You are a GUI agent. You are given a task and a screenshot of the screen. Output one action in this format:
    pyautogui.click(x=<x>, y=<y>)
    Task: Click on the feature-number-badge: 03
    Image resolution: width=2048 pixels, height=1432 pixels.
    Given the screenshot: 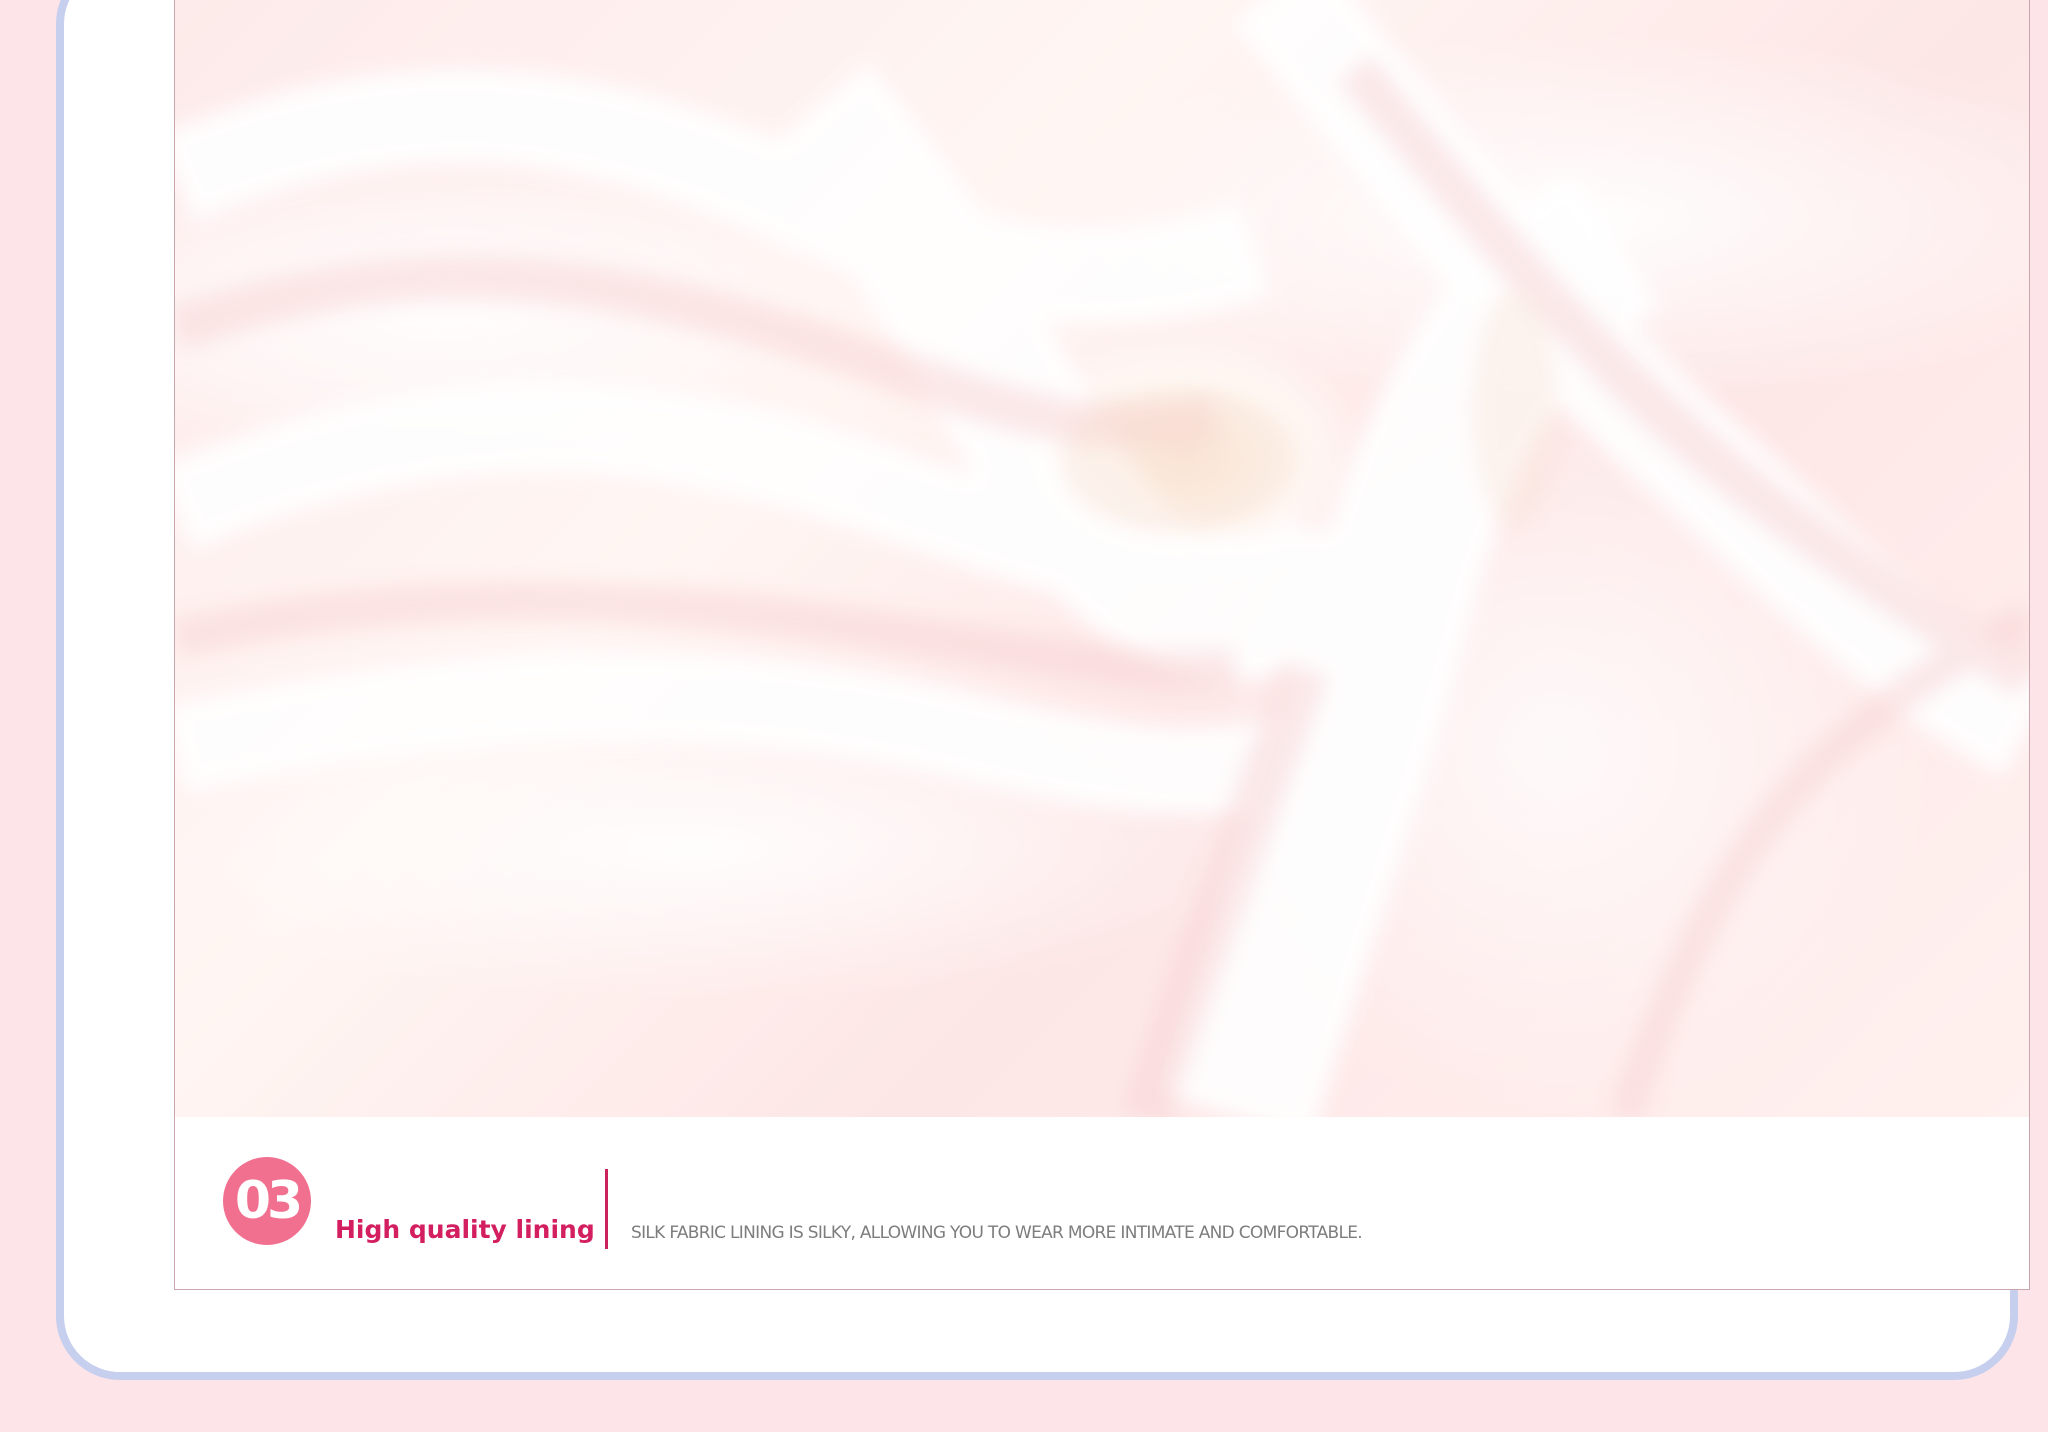 What is the action you would take?
    pyautogui.click(x=267, y=1201)
    